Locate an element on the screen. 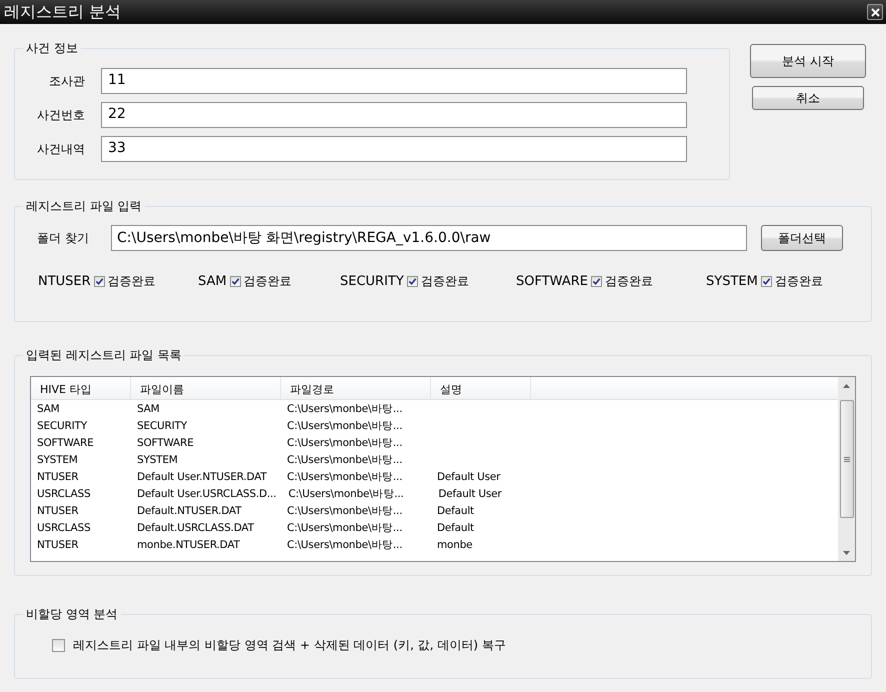 This screenshot has height=692, width=886. field-label: 사건번호 is located at coordinates (61, 115).